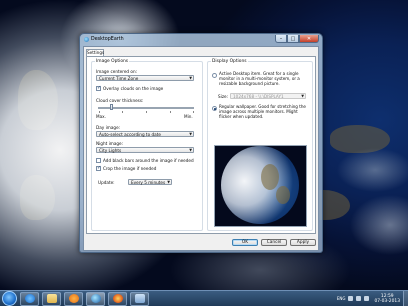 This screenshot has height=306, width=408. I want to click on size-select: 1024x768 - \\.\DISPLAY1 ▼, so click(268, 96).